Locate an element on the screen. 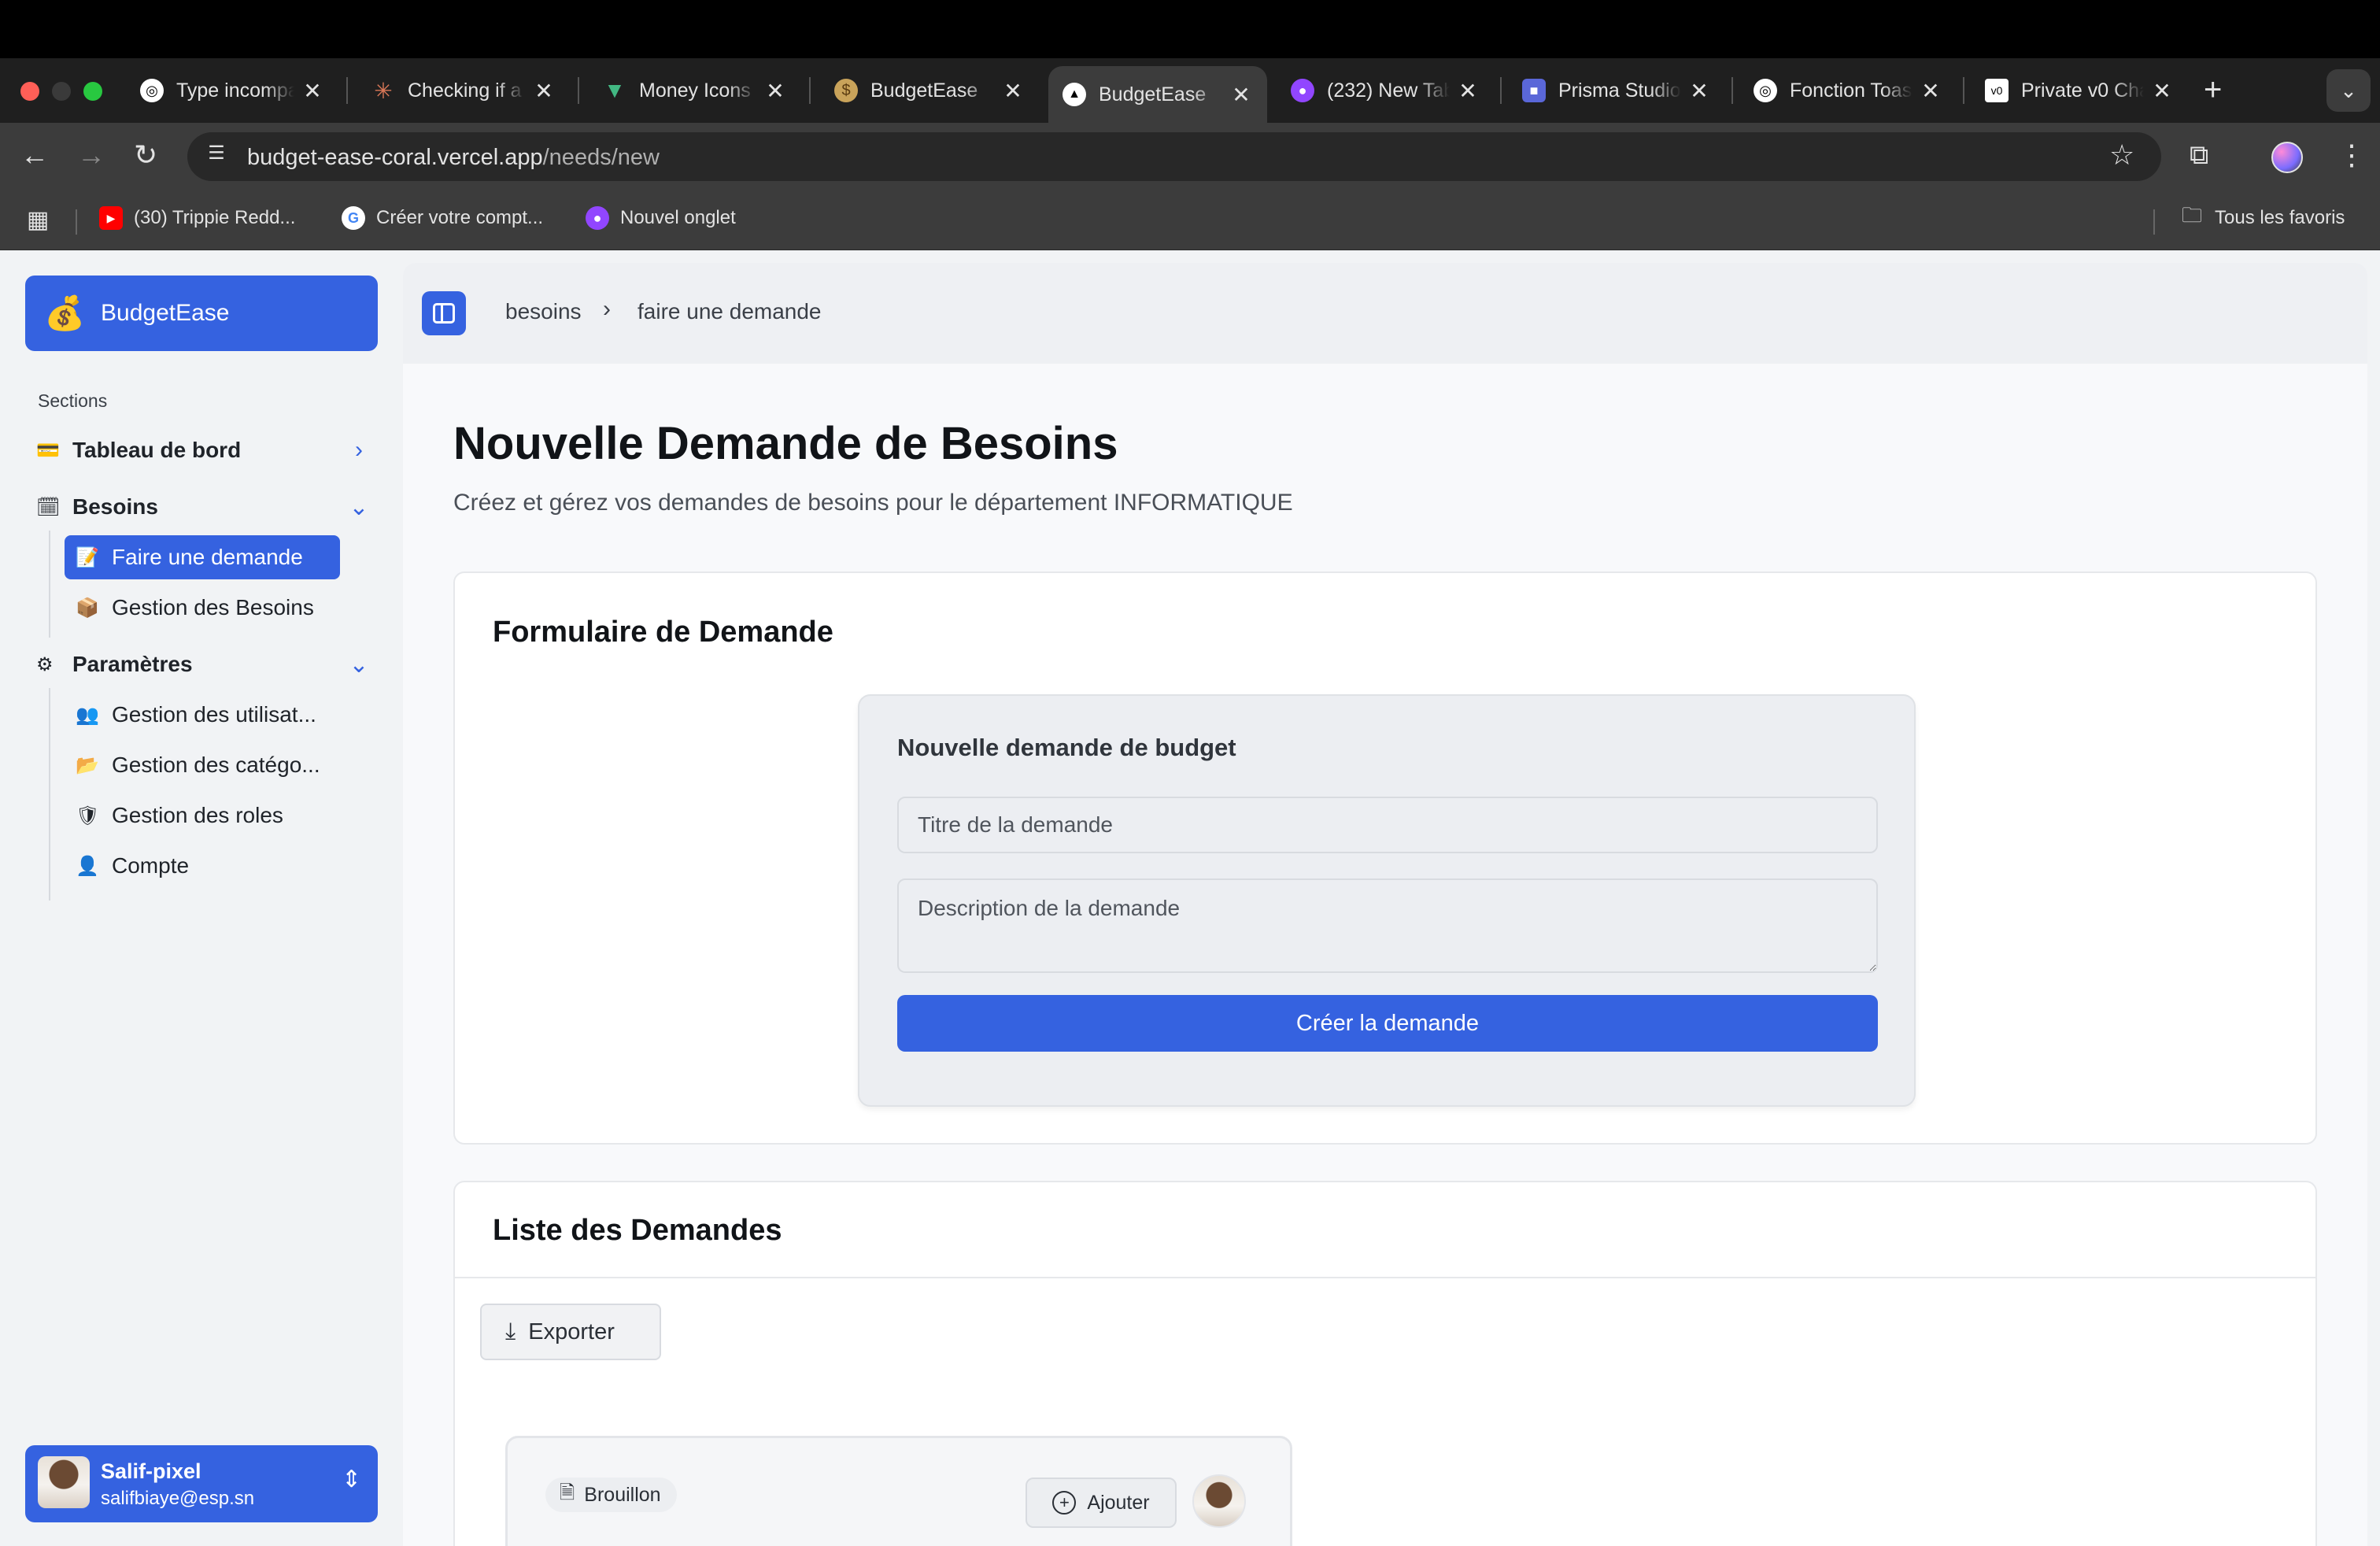 The image size is (2380, 1546). url-text: budget-ease-coral.vercel.app/needs/new is located at coordinates (453, 158).